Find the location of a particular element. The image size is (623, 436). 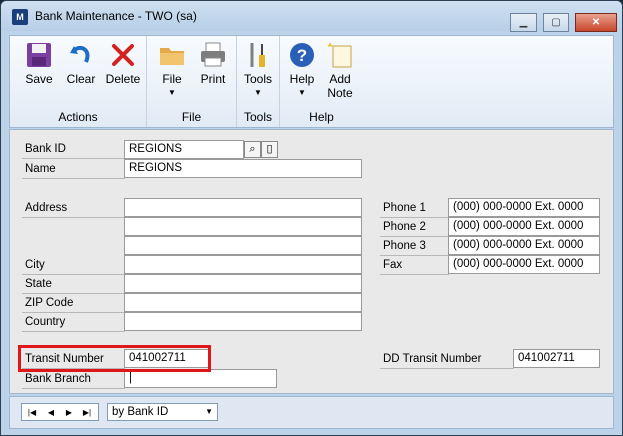

transit-number-highlight-box is located at coordinates (114, 358).